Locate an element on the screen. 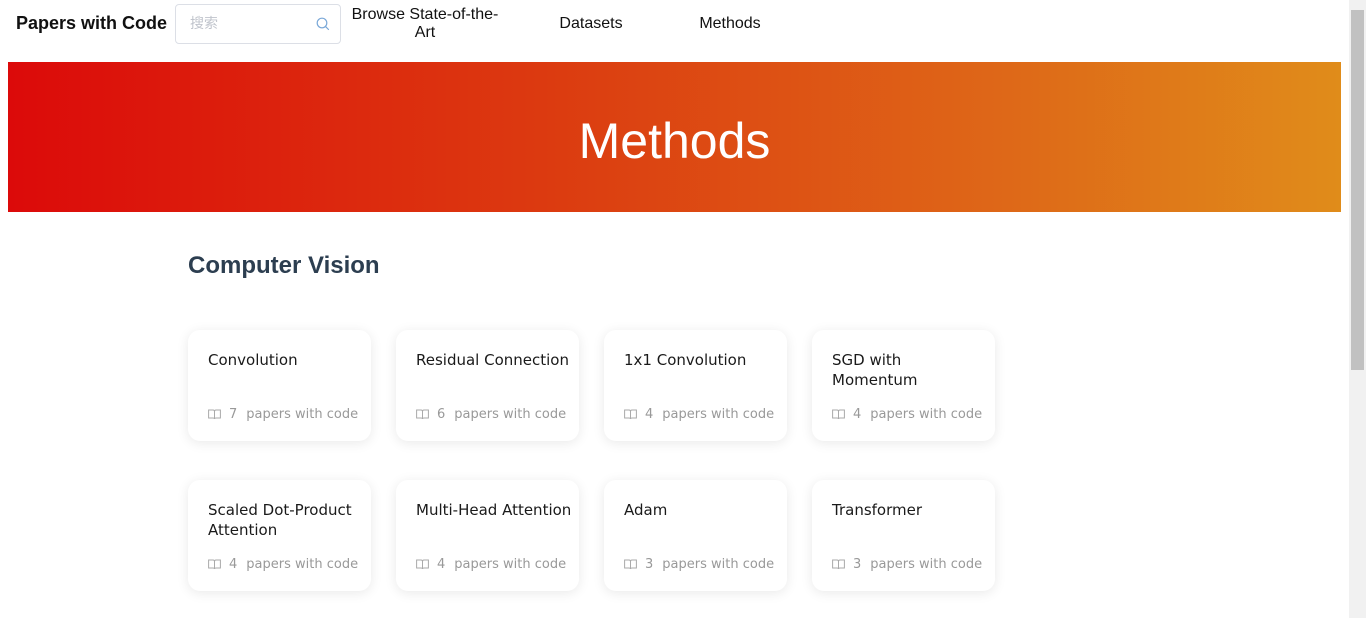 The width and height of the screenshot is (1366, 618). page-scrollbar is located at coordinates (1357, 309).